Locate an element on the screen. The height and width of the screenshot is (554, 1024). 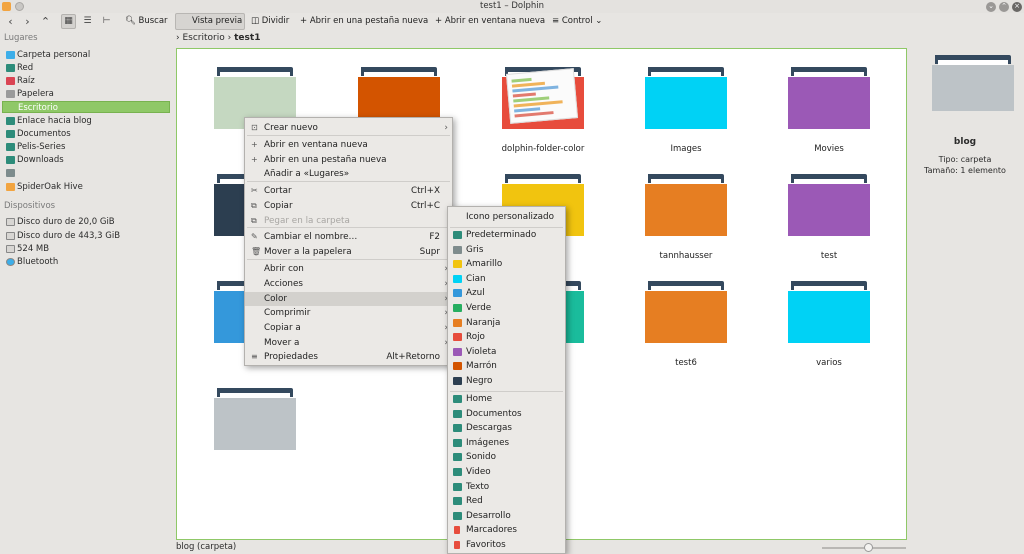
sidebar-item: Escritorio is located at coordinates (86, 107).